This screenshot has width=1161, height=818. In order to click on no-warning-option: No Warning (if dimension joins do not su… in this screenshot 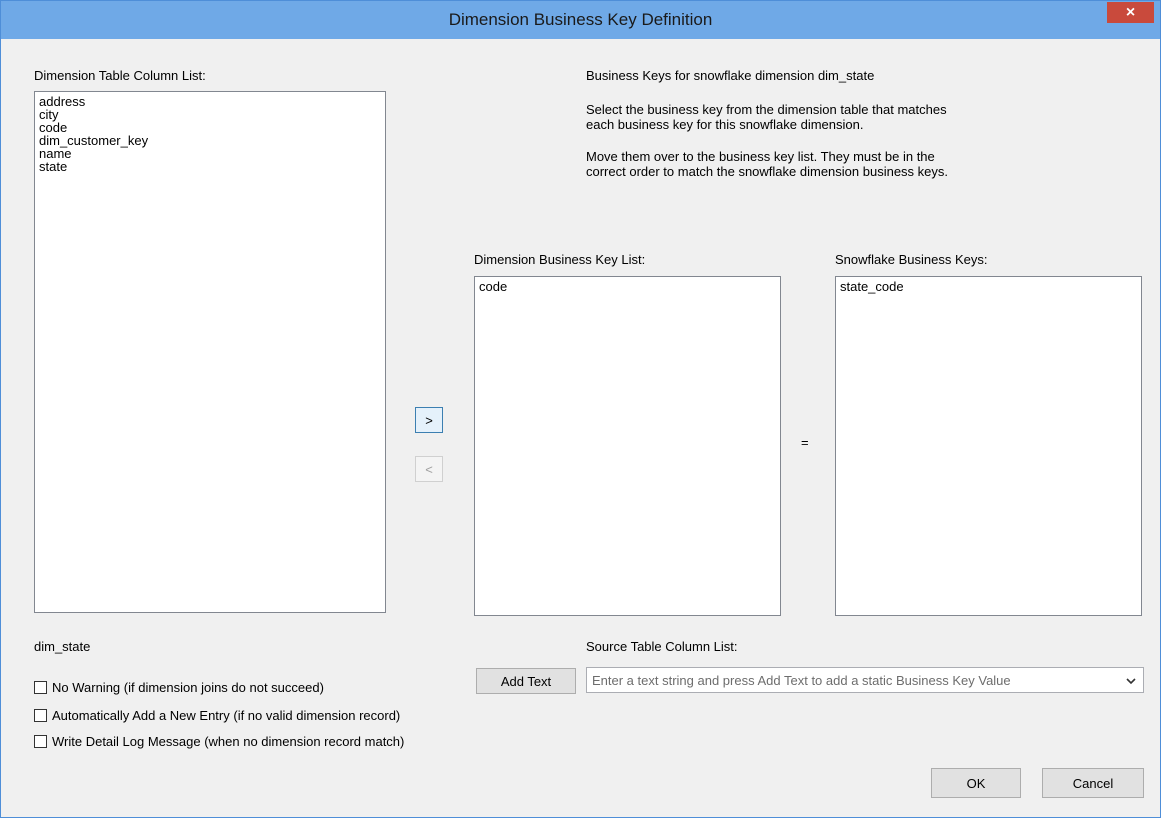, I will do `click(179, 687)`.